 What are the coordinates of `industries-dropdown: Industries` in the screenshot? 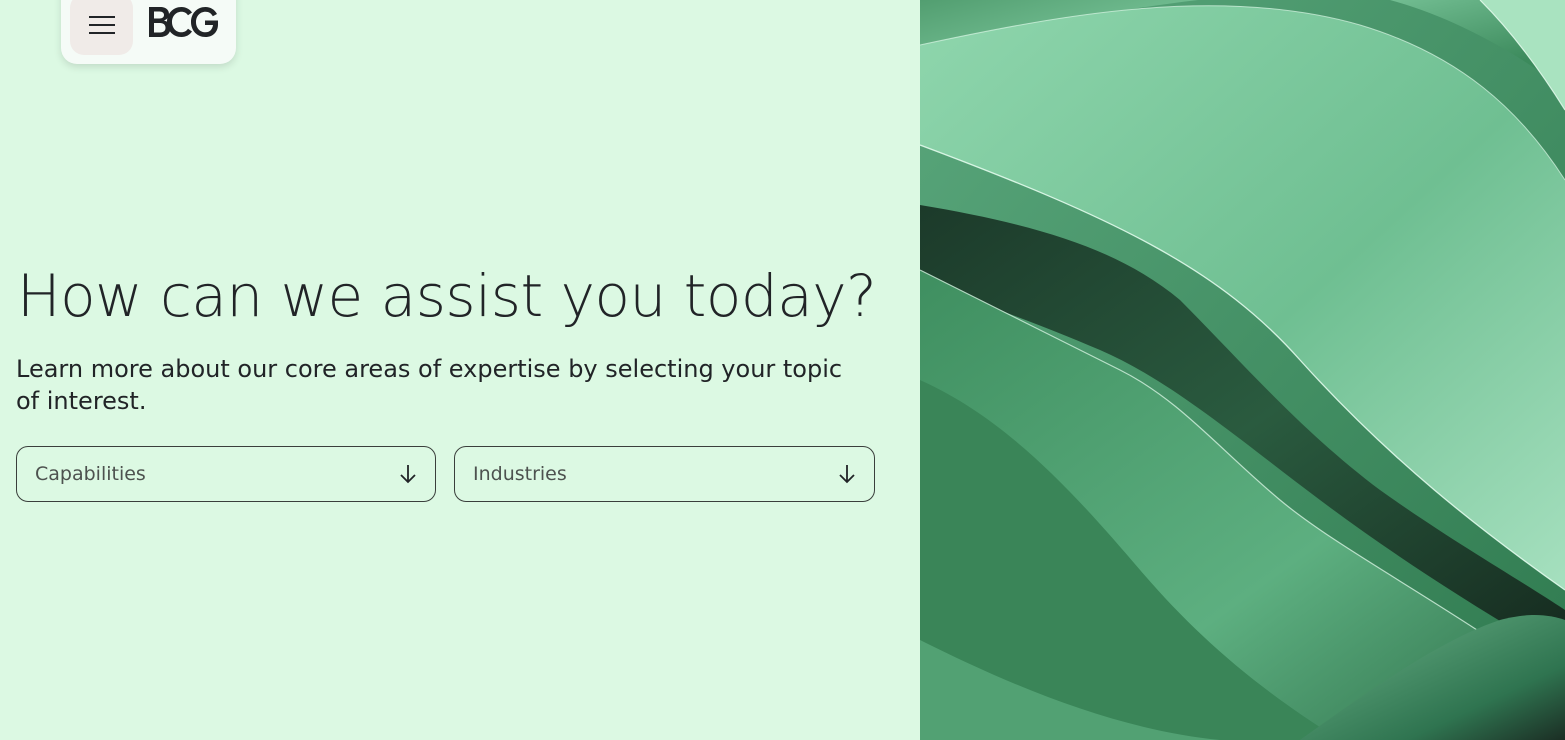 It's located at (664, 474).